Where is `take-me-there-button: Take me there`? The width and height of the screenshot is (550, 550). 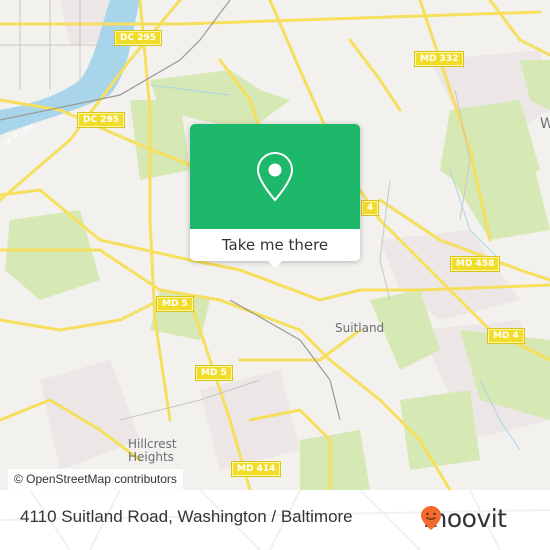 take-me-there-button: Take me there is located at coordinates (275, 245).